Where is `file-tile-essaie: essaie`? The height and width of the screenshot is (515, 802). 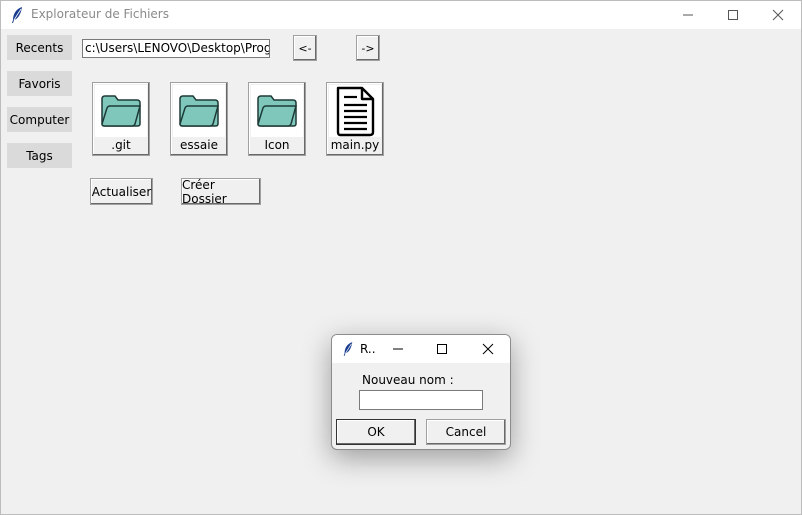
file-tile-essaie: essaie is located at coordinates (199, 119).